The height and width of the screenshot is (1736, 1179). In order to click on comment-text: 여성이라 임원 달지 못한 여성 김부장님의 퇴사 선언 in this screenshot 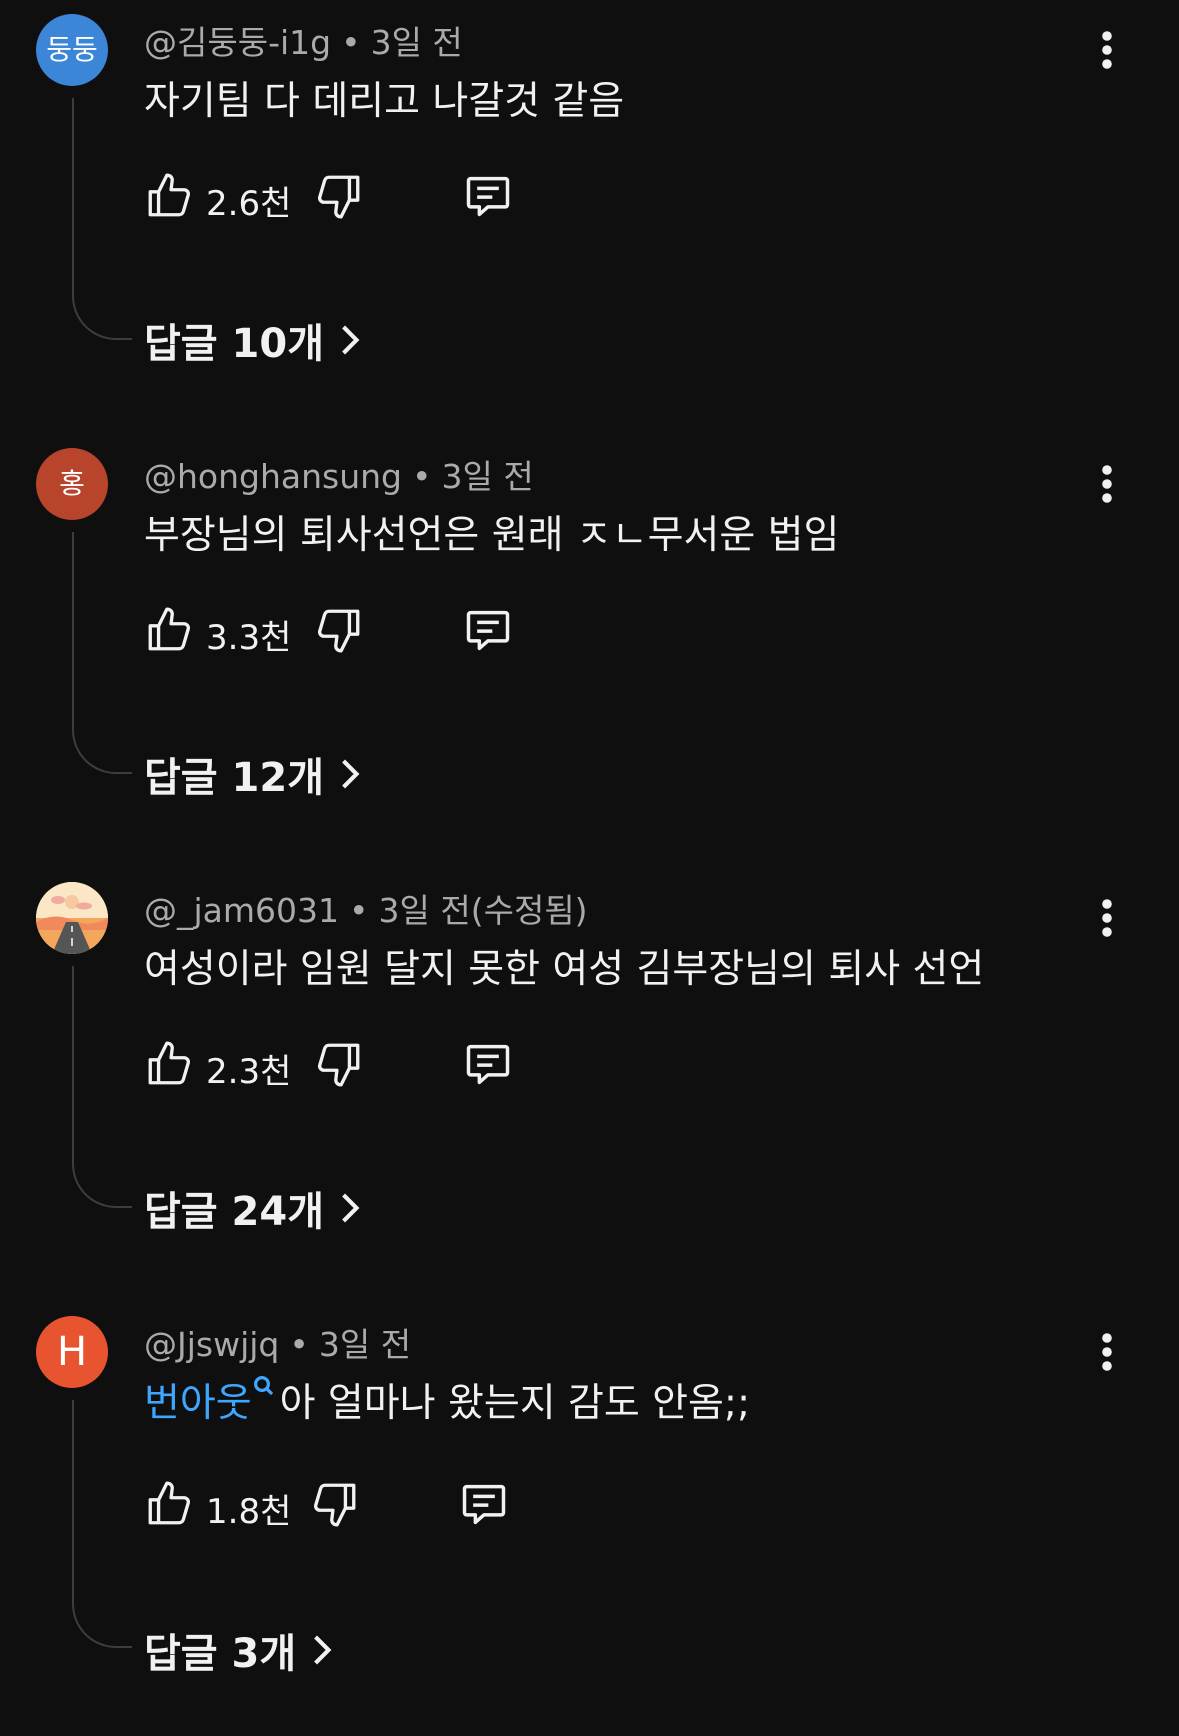, I will do `click(564, 969)`.